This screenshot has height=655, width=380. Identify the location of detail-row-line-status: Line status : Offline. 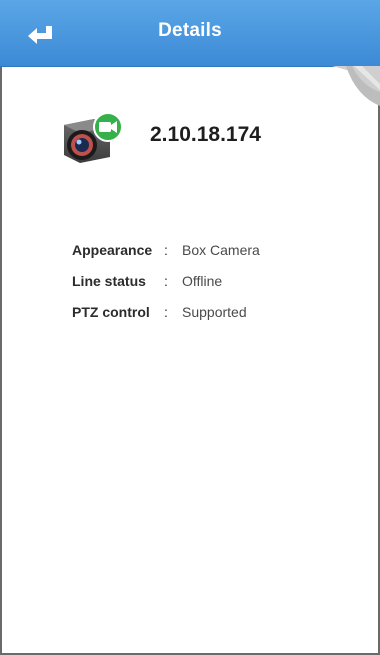
(166, 280).